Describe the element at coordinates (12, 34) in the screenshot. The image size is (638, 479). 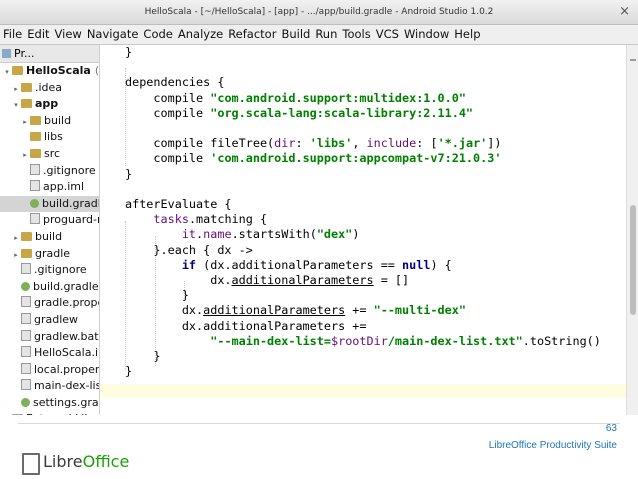
I see `menu-file: File` at that location.